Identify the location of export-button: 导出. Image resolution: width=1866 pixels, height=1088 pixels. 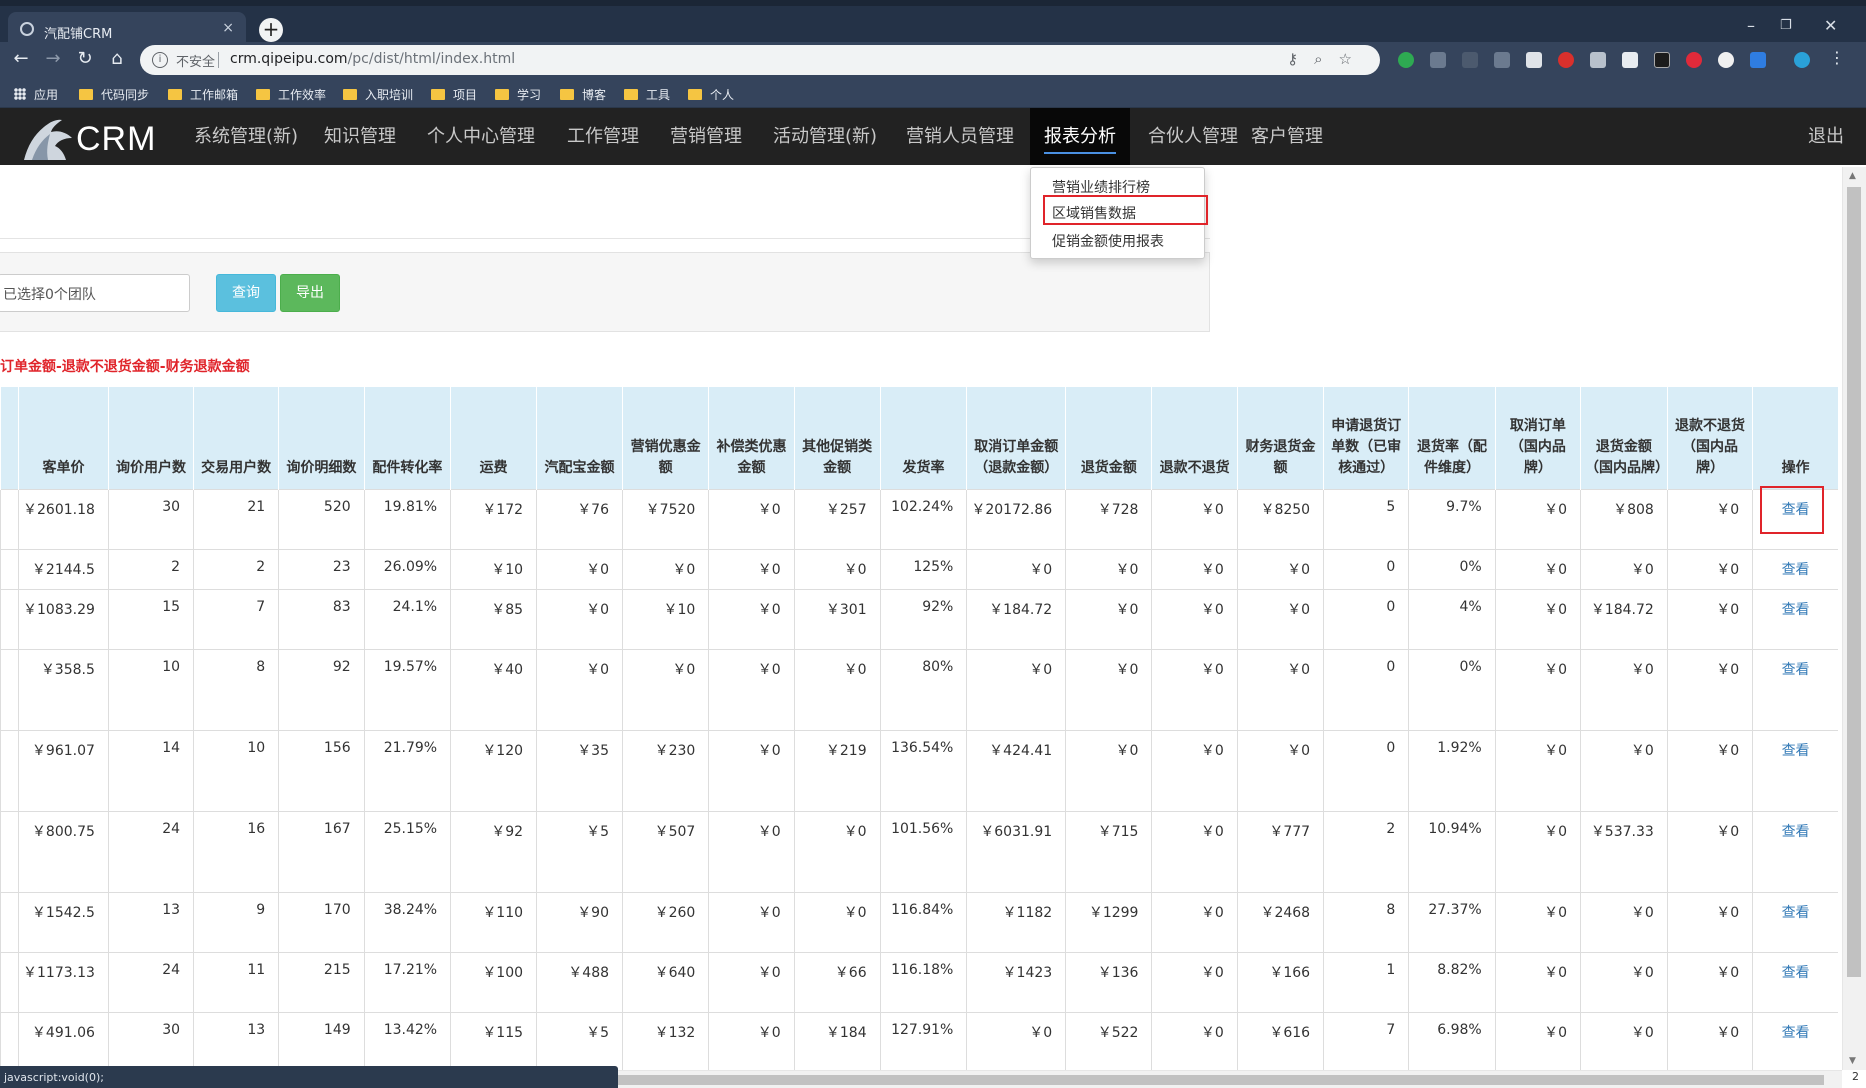
(310, 293).